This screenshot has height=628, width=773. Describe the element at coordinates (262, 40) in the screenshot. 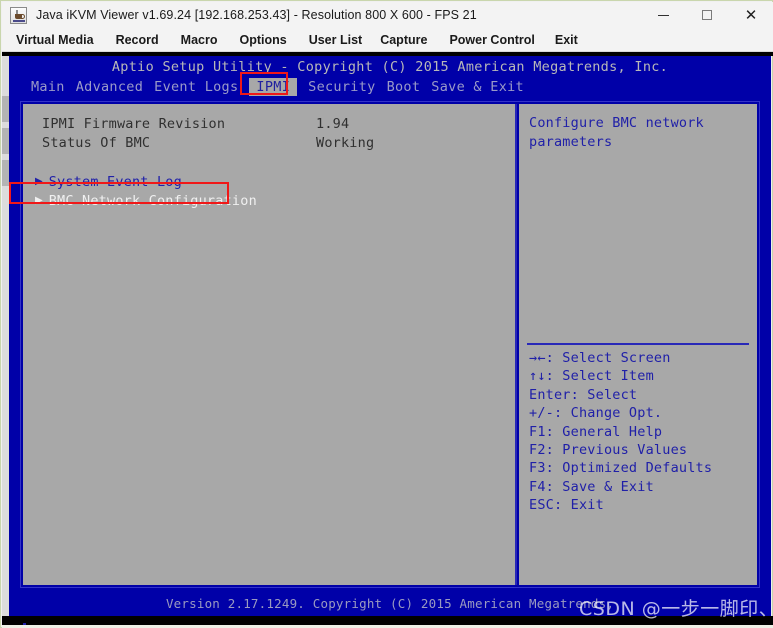

I see `menu-item-options: Options` at that location.